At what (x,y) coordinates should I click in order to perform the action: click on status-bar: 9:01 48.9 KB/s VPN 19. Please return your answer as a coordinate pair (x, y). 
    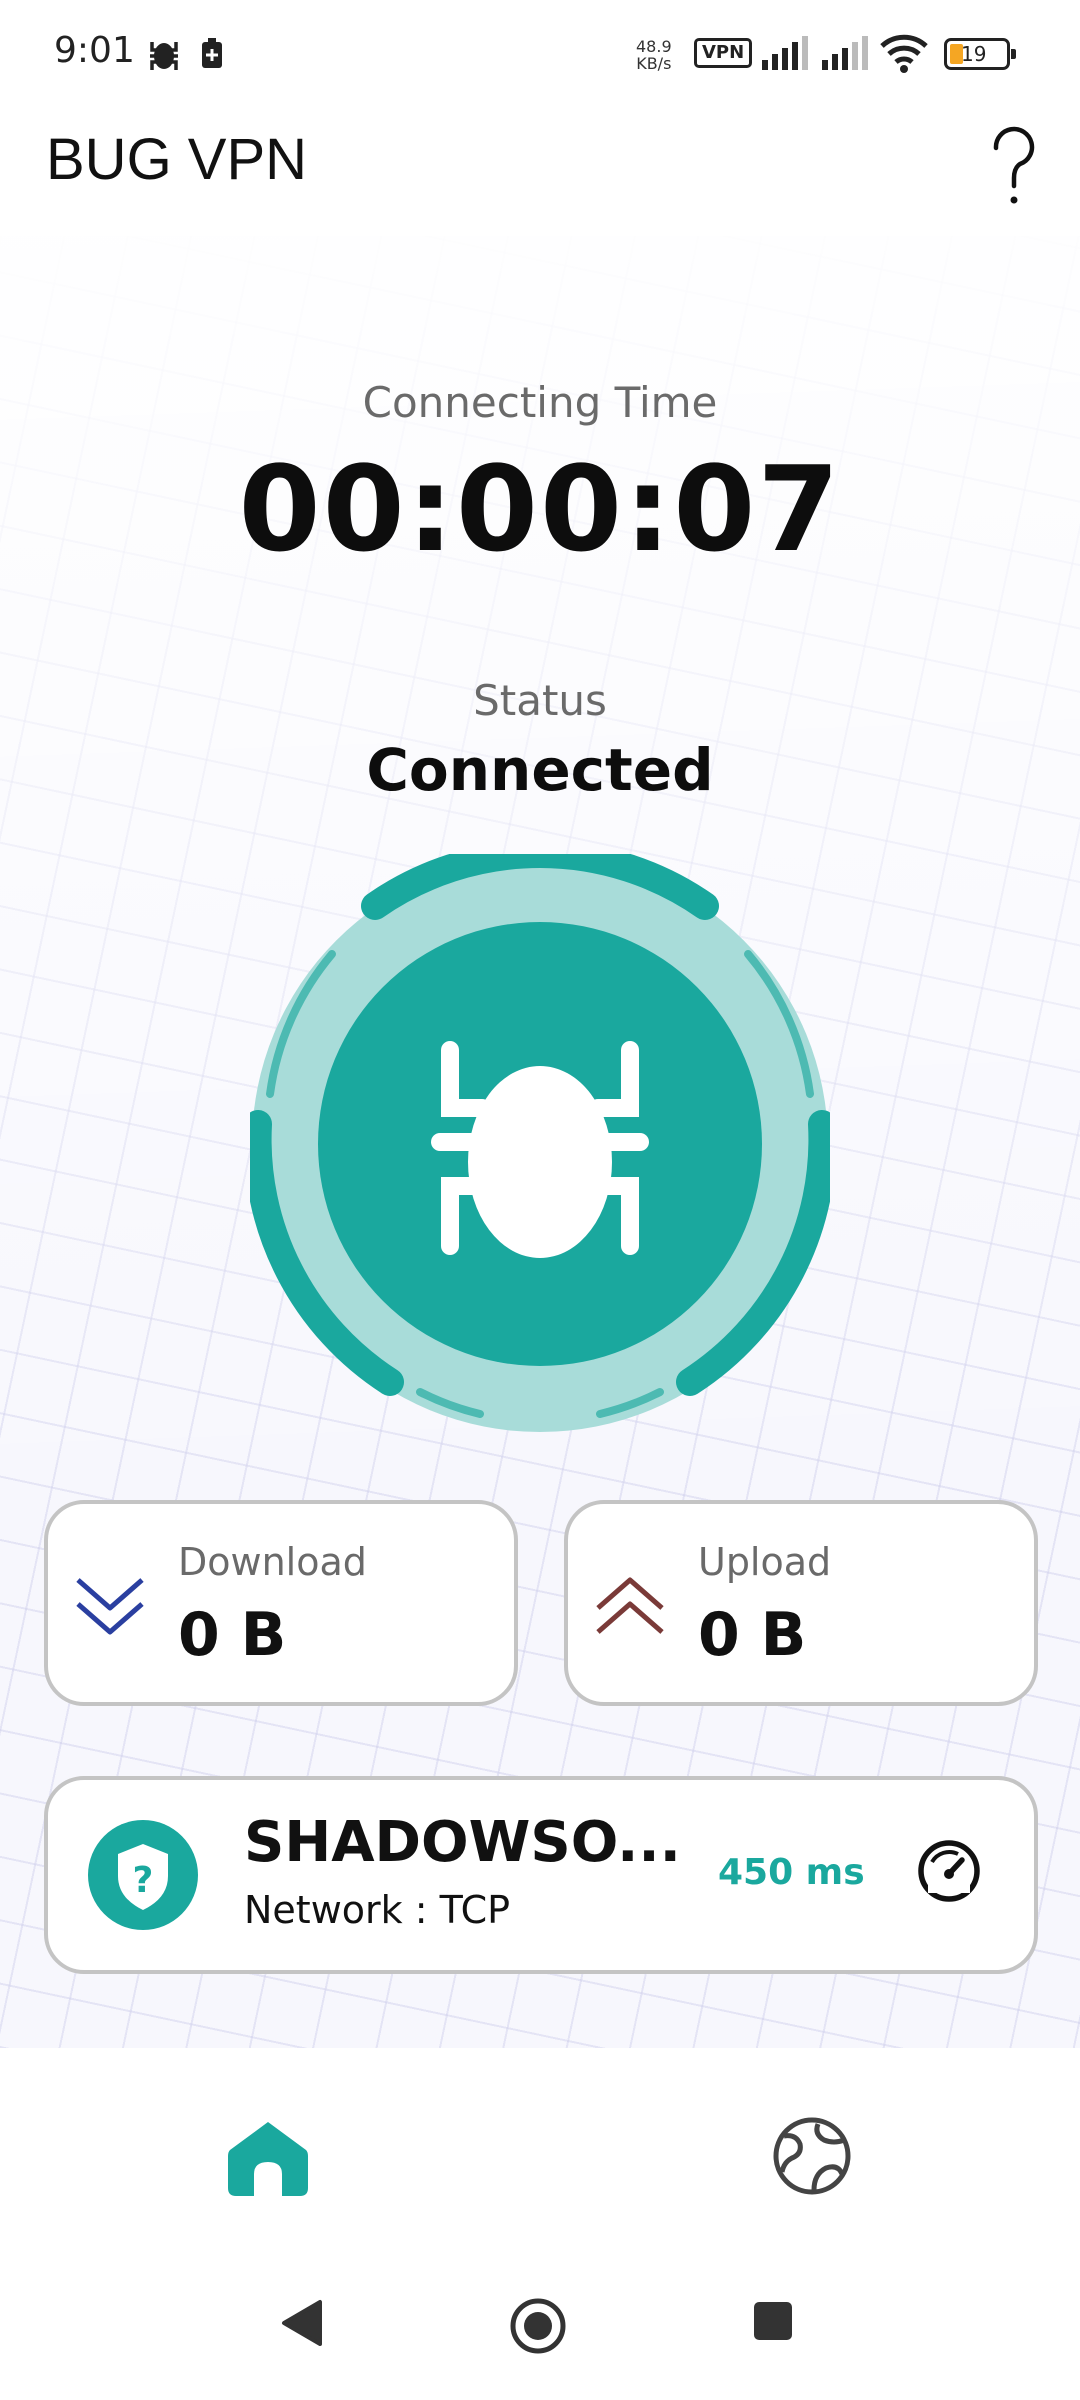
    Looking at the image, I should click on (540, 54).